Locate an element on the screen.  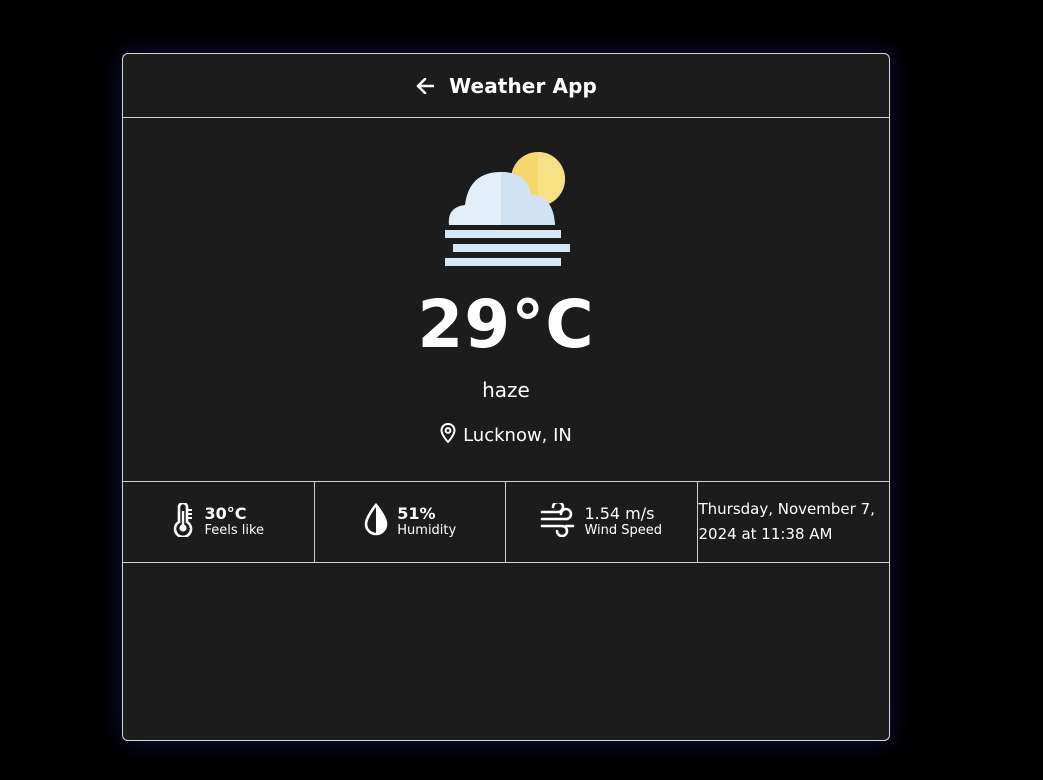
location-text: Lucknow, IN is located at coordinates (517, 435).